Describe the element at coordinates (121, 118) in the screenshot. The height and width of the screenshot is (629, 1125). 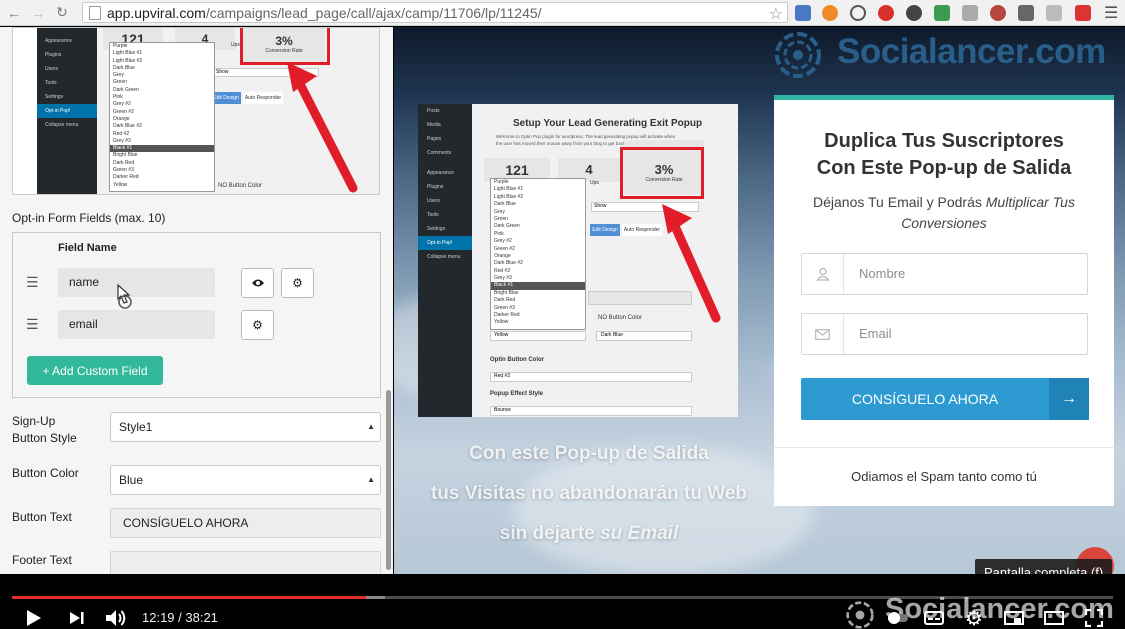
I see `dropdown-option: Orange` at that location.